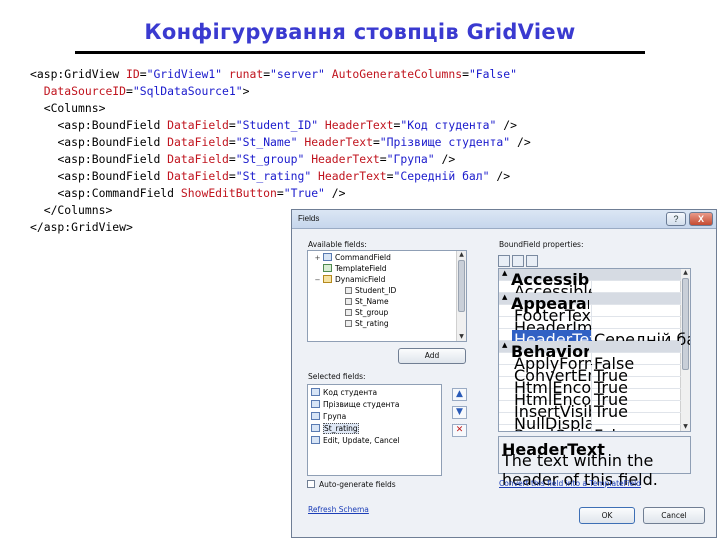 The width and height of the screenshot is (720, 540). I want to click on available-field-item: + CommandField, so click(352, 258).